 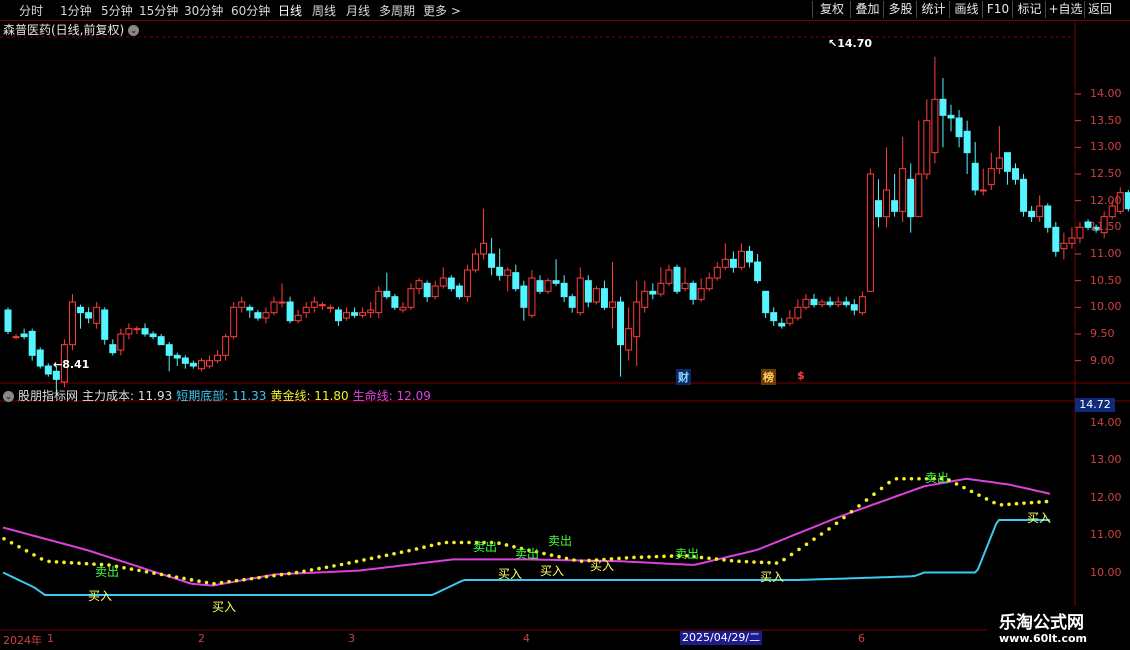 What do you see at coordinates (48, 396) in the screenshot?
I see `indicator-name: 股朋指标网` at bounding box center [48, 396].